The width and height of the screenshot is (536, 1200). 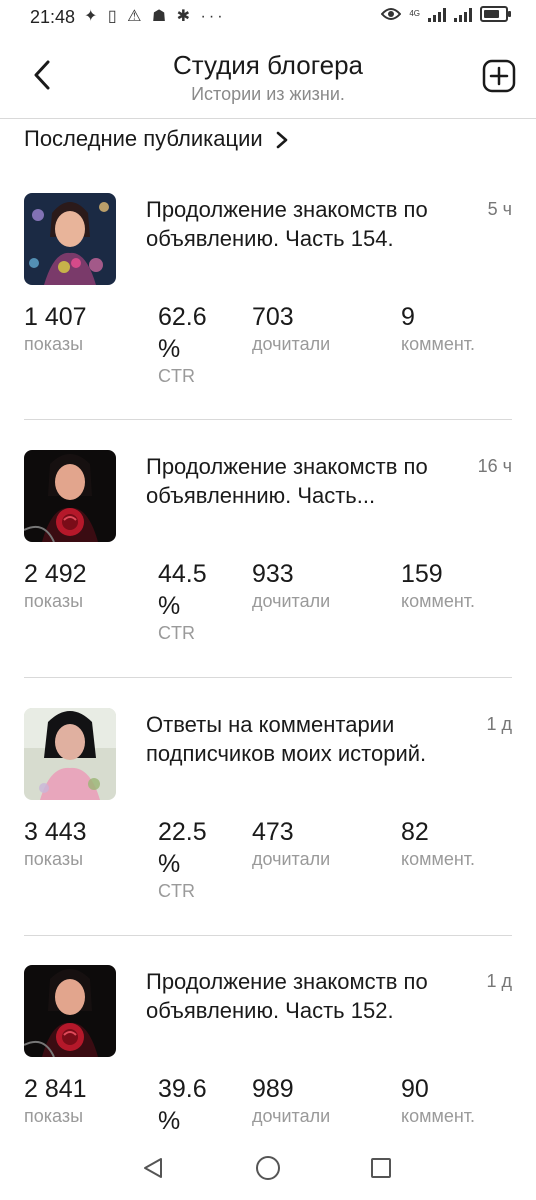 What do you see at coordinates (182, 1089) in the screenshot?
I see `ctr-value: 39.6` at bounding box center [182, 1089].